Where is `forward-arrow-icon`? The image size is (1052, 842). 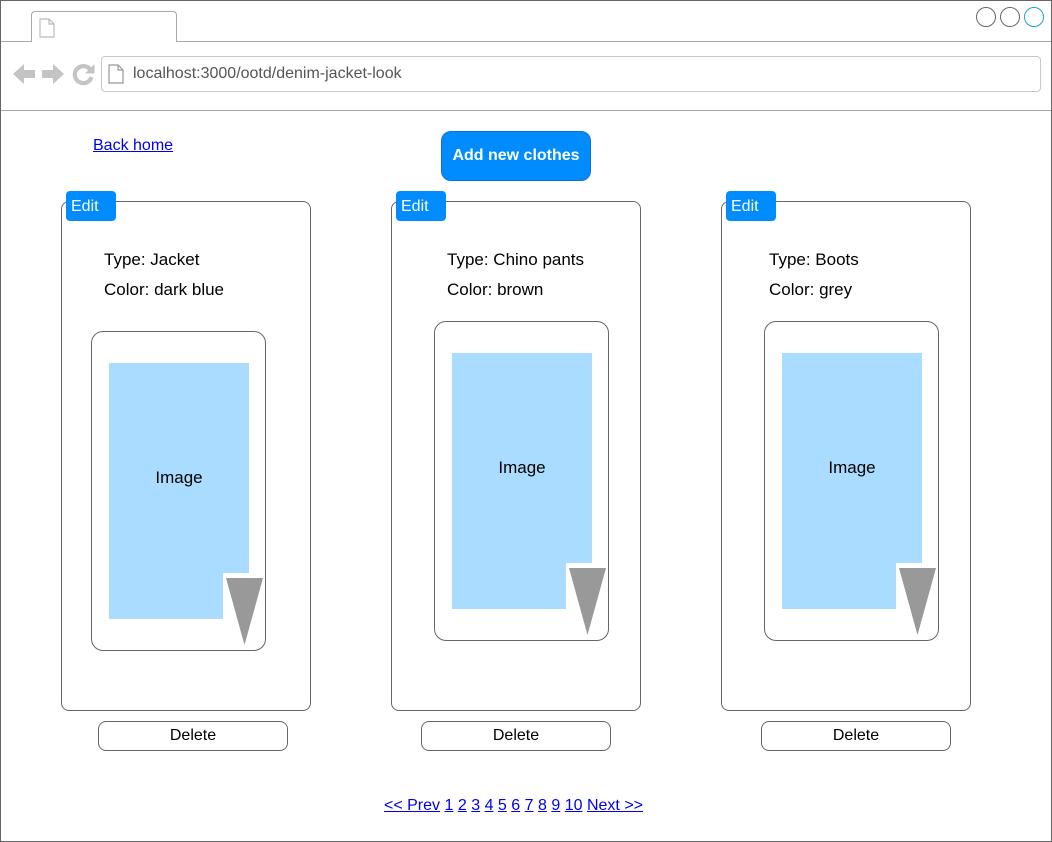
forward-arrow-icon is located at coordinates (53, 74).